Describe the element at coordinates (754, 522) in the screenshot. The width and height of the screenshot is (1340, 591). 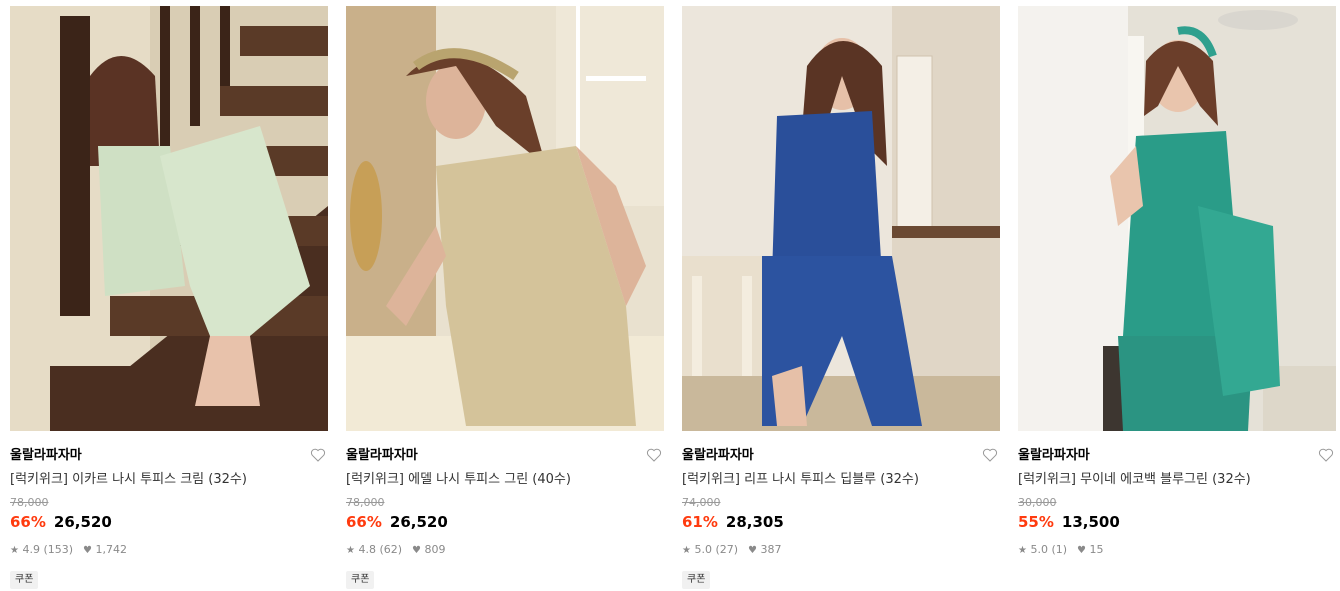
I see `sale-price: 28,305` at that location.